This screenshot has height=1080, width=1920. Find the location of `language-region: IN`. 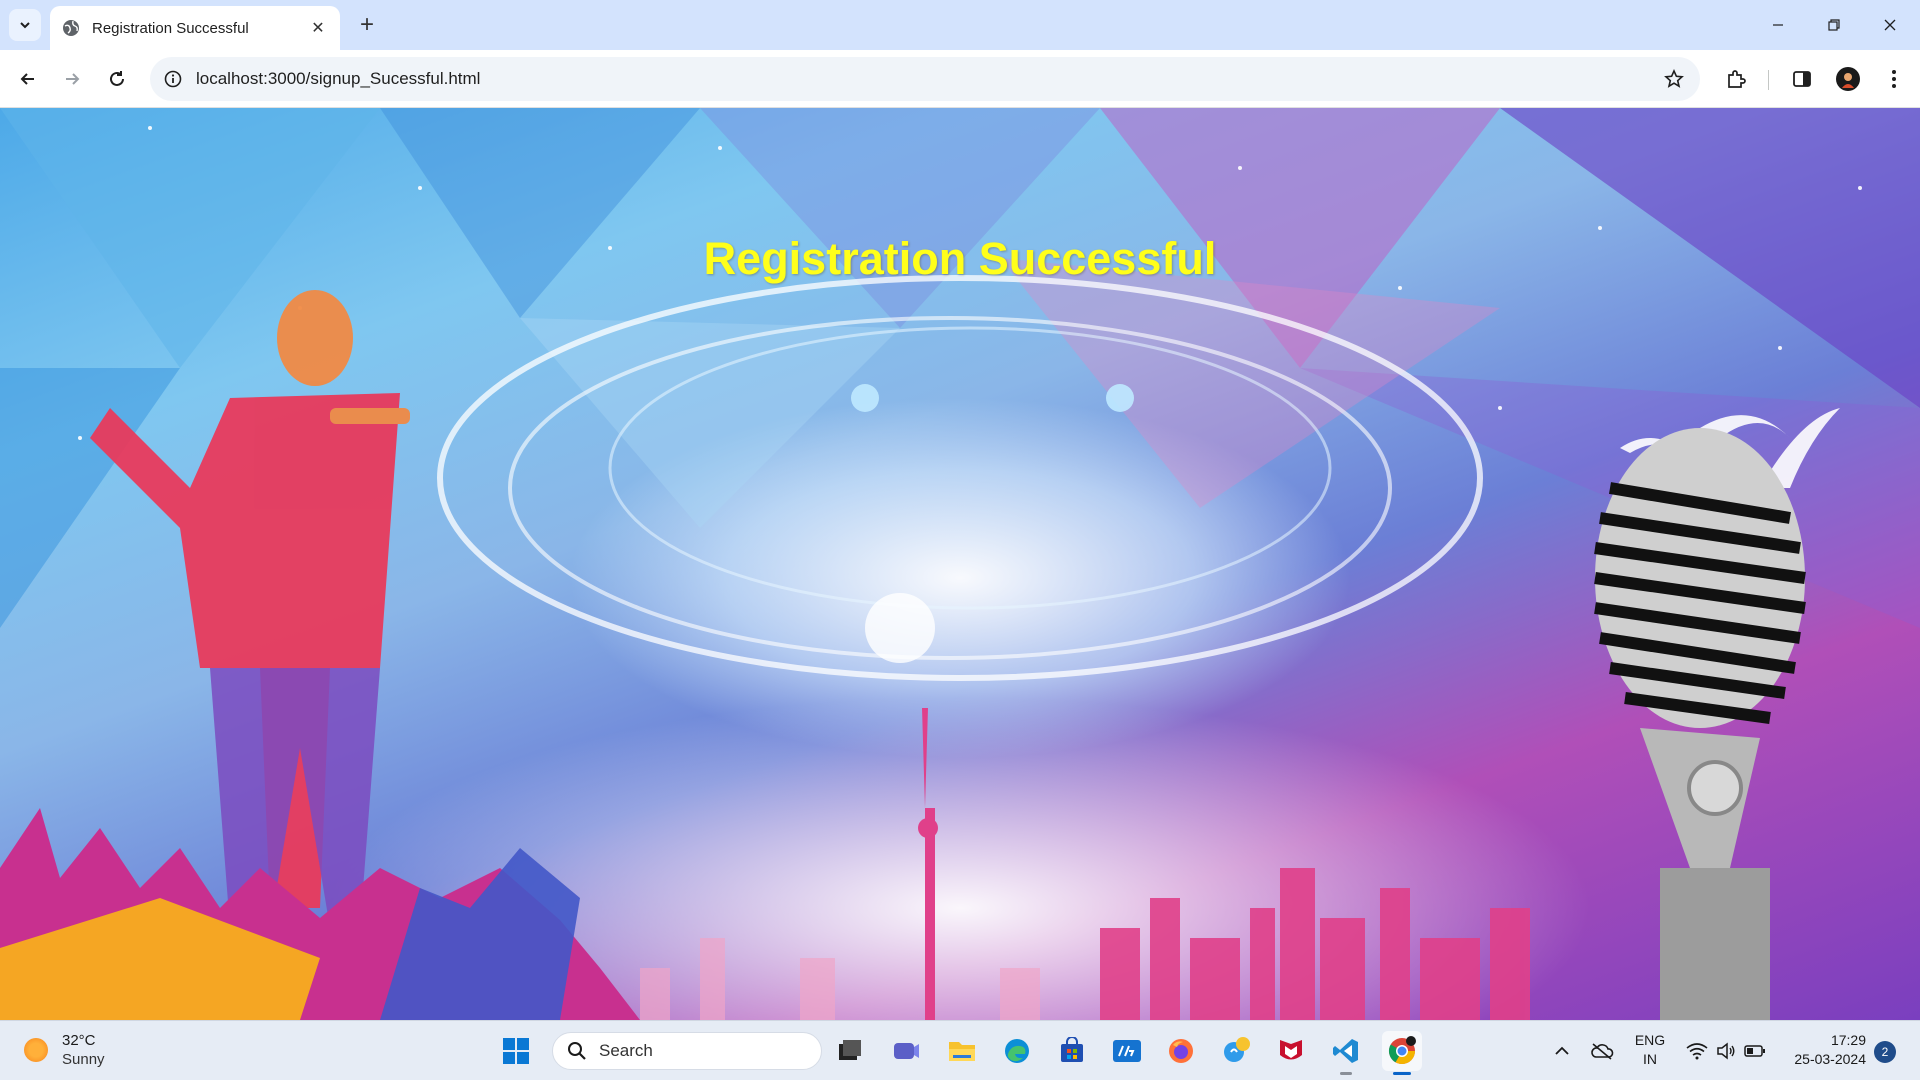

language-region: IN is located at coordinates (1650, 1059).